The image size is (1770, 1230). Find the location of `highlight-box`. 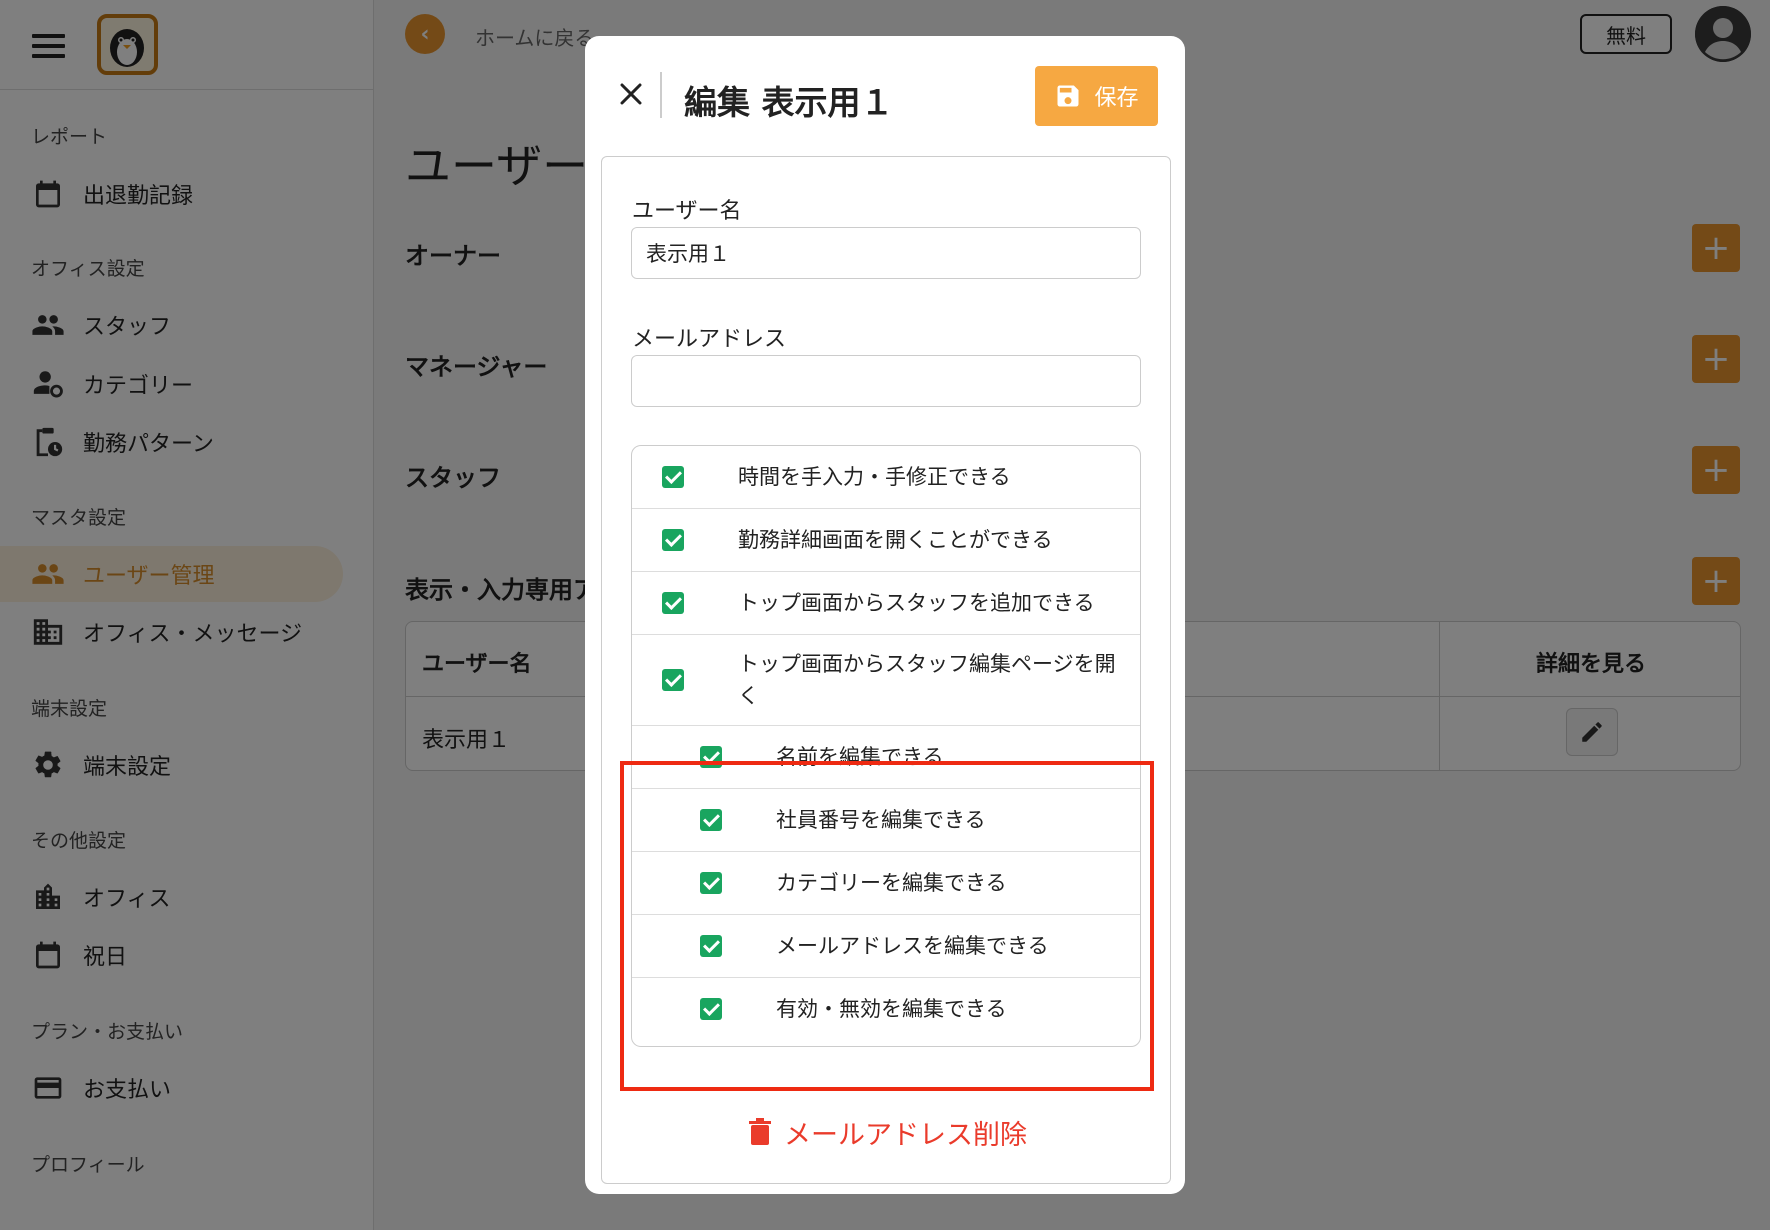

highlight-box is located at coordinates (887, 926).